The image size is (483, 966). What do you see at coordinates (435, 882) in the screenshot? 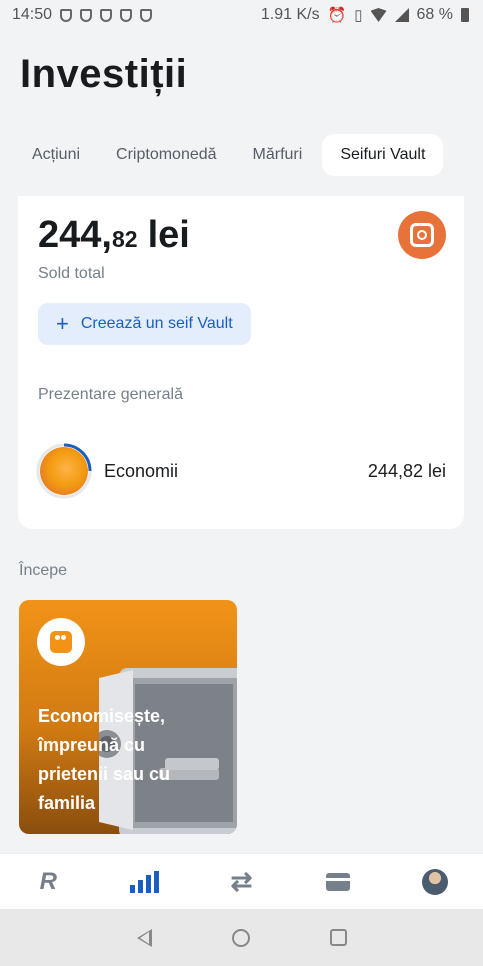
I see `profile-avatar` at bounding box center [435, 882].